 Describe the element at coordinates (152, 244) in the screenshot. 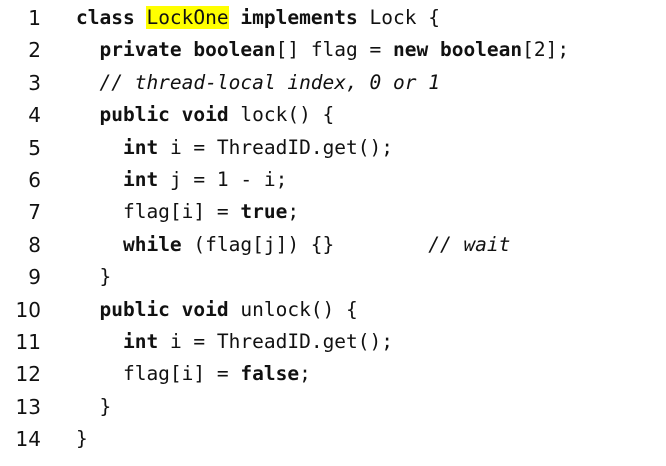

I see `code-keyword: while` at that location.